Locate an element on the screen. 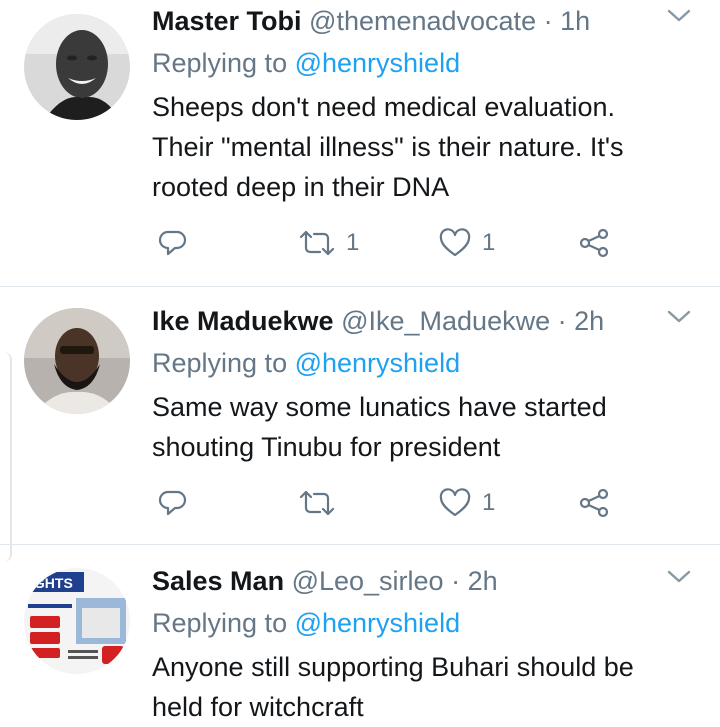 Image resolution: width=720 pixels, height=727 pixels. tweet-header: Sales Man @Leo_sirleo · 2h is located at coordinates (325, 581).